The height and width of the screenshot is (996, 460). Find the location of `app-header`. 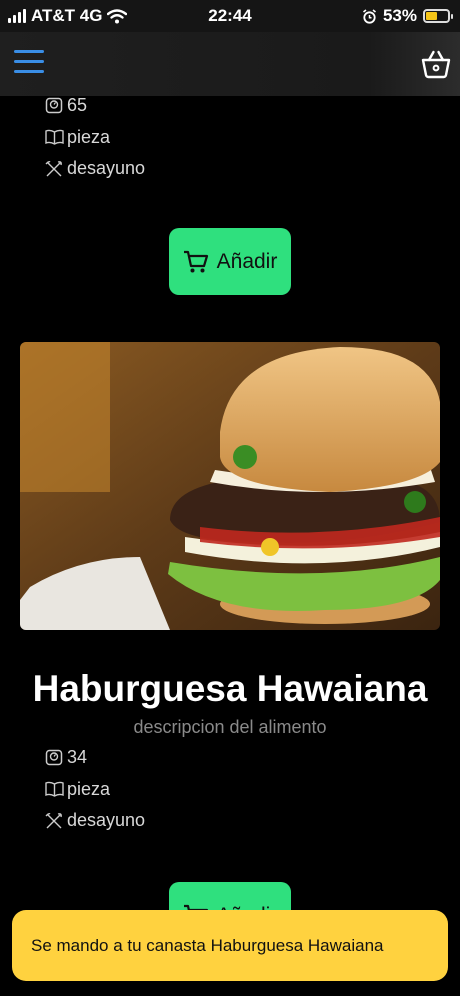

app-header is located at coordinates (230, 64).